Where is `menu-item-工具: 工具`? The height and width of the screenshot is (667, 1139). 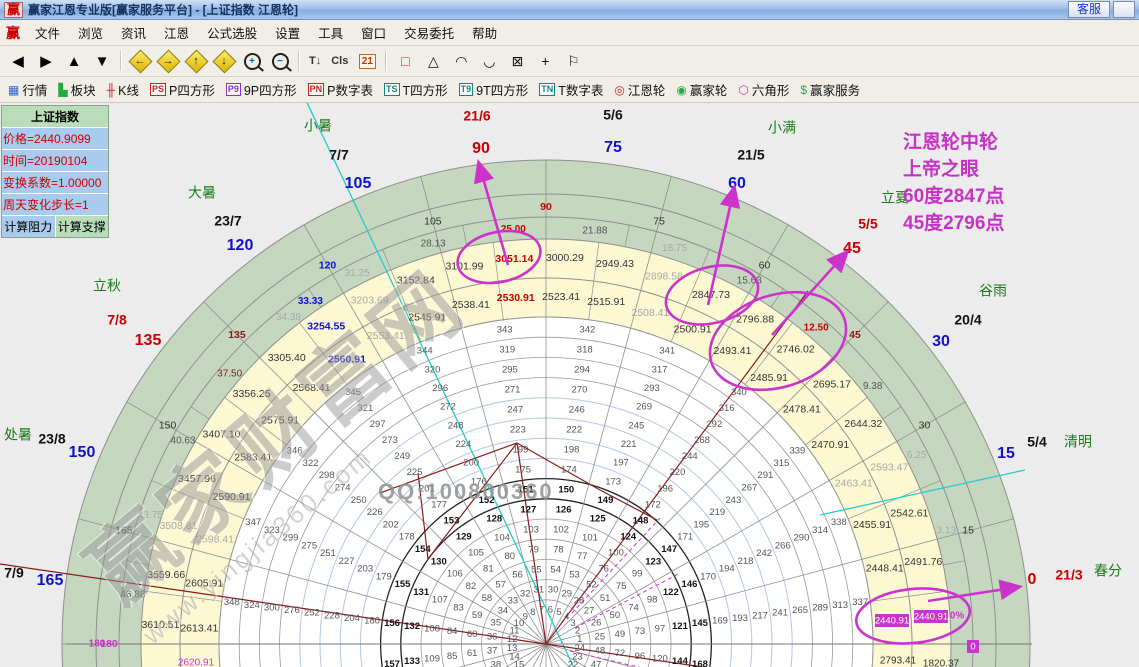 menu-item-工具: 工具 is located at coordinates (330, 32).